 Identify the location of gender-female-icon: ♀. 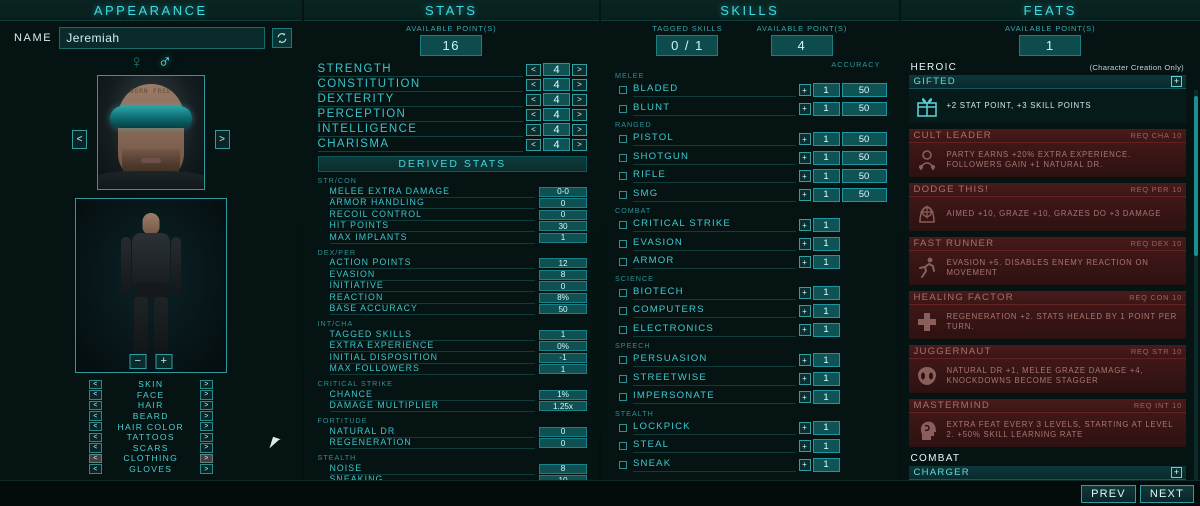
(137, 62).